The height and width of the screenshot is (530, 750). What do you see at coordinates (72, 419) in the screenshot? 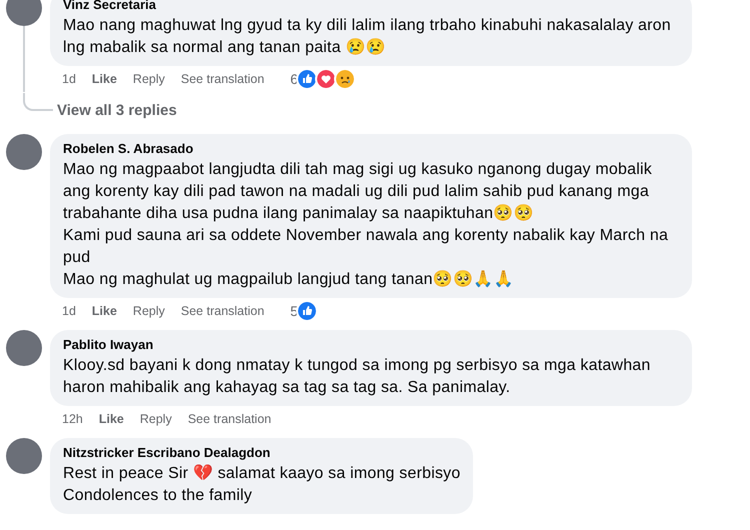
I see `comment-time: 12h` at bounding box center [72, 419].